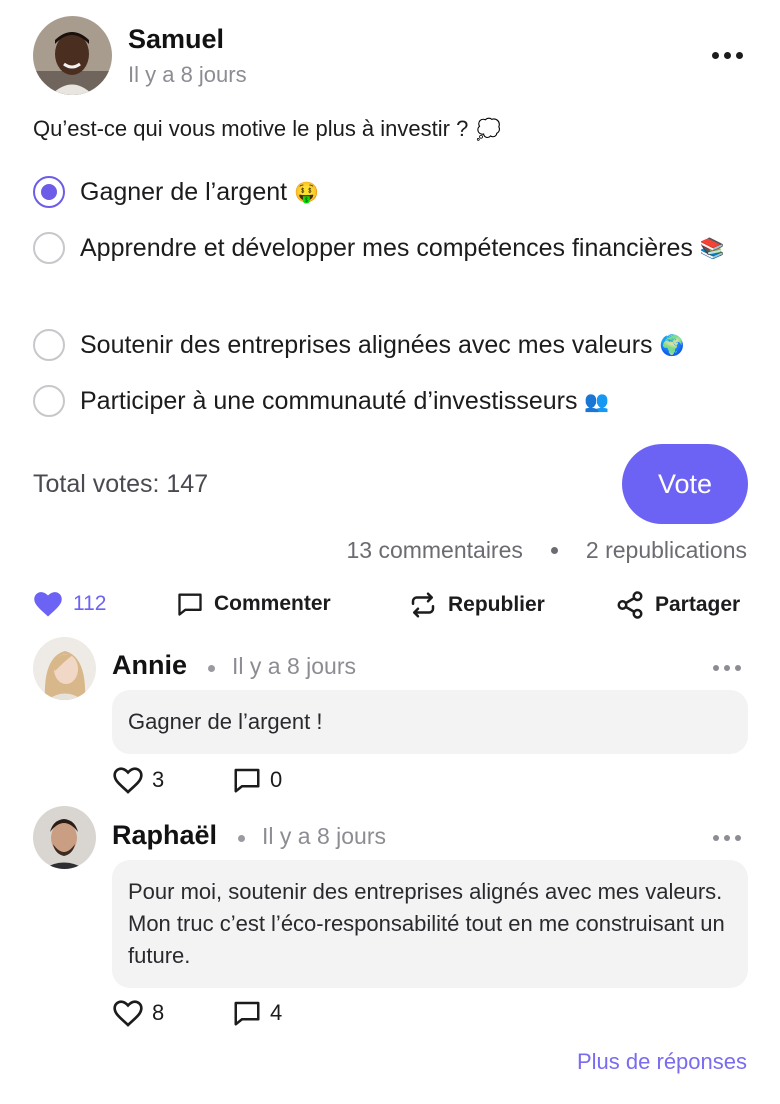 The height and width of the screenshot is (1104, 780). What do you see at coordinates (276, 779) in the screenshot?
I see `comment-replies-count: 0` at bounding box center [276, 779].